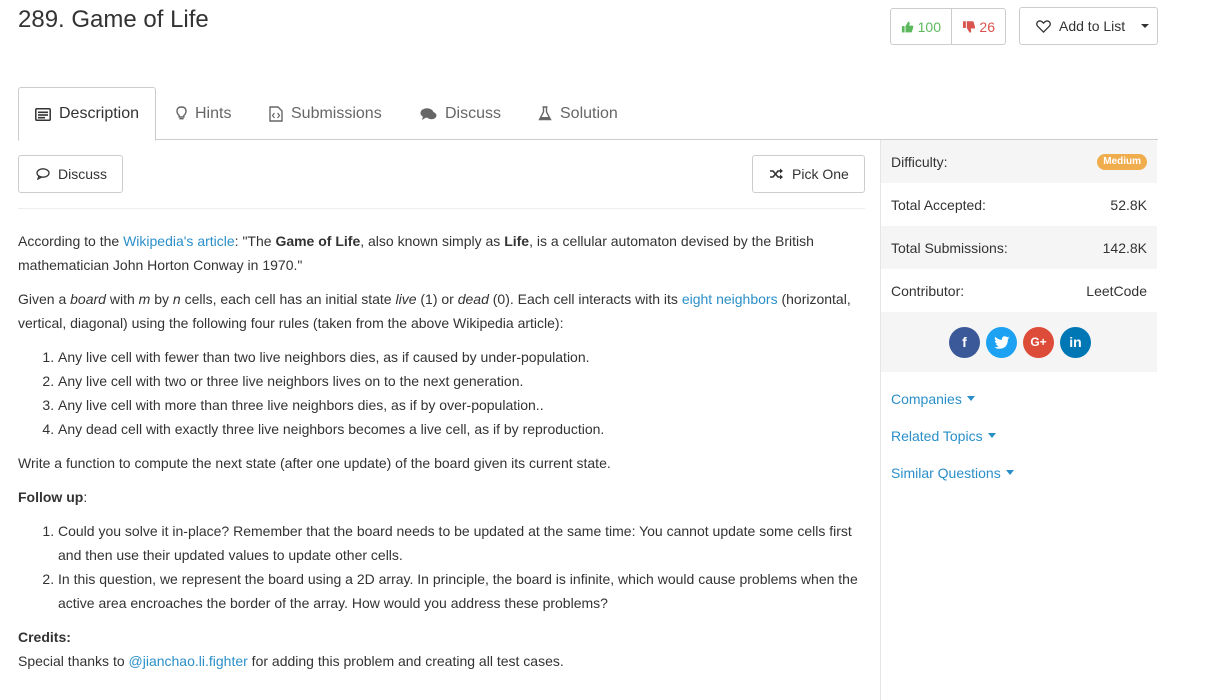 This screenshot has height=700, width=1219. I want to click on tab-discuss: Discuss, so click(460, 113).